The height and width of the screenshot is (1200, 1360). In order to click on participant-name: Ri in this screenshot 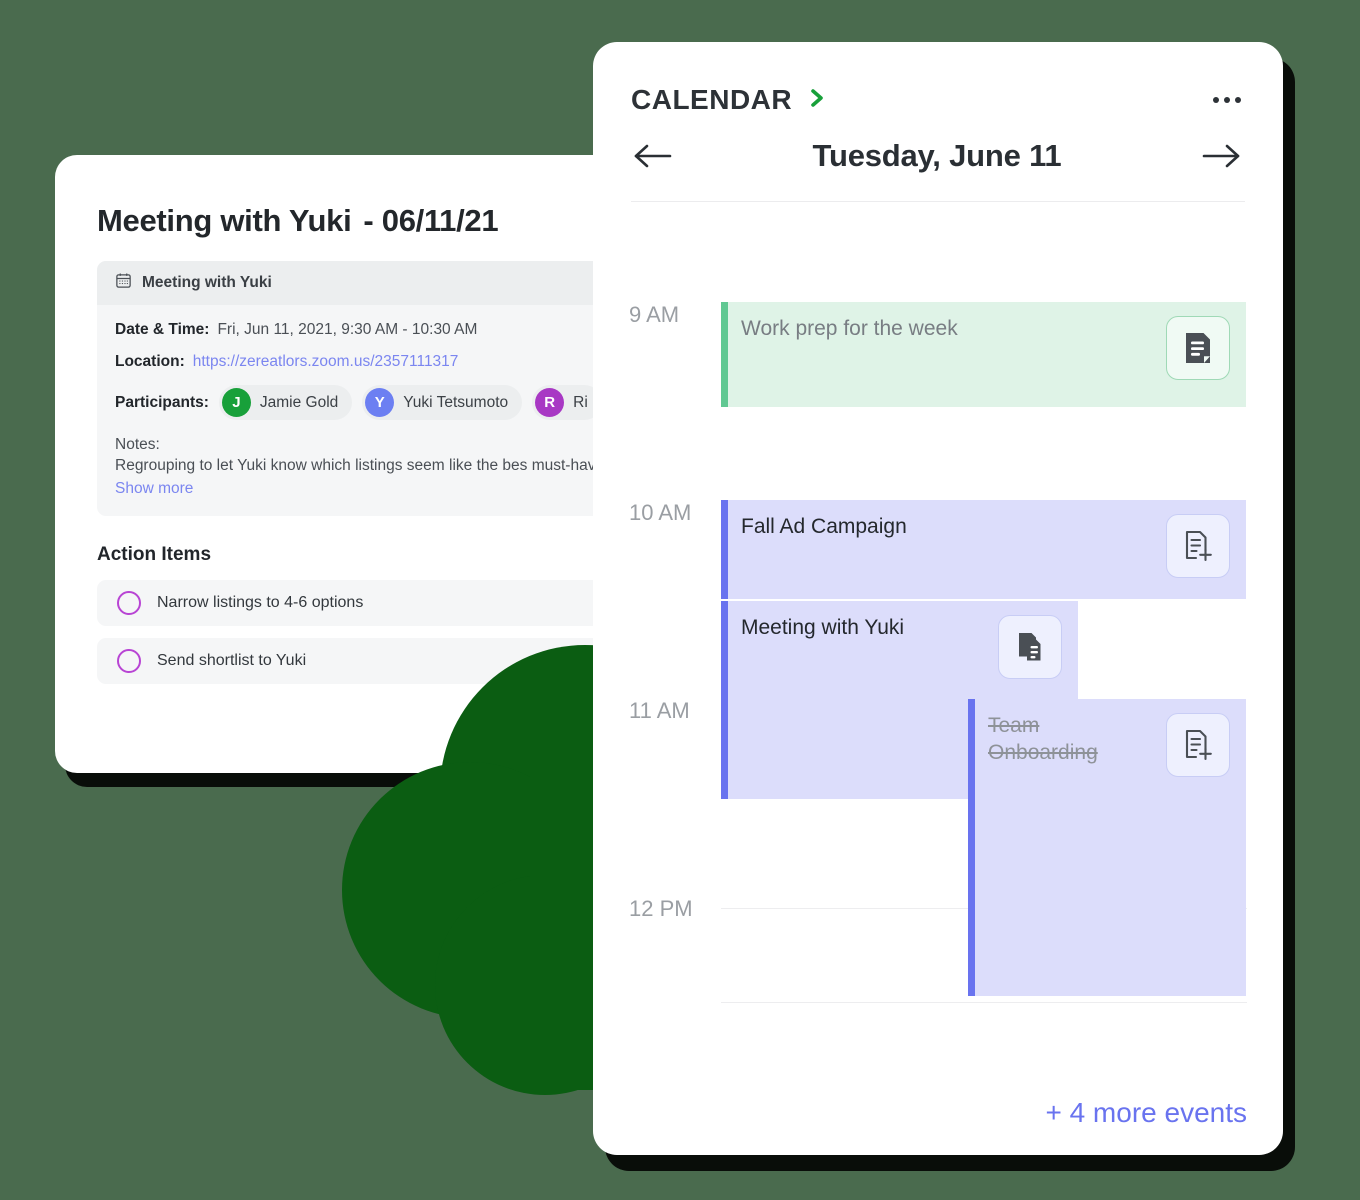, I will do `click(580, 402)`.